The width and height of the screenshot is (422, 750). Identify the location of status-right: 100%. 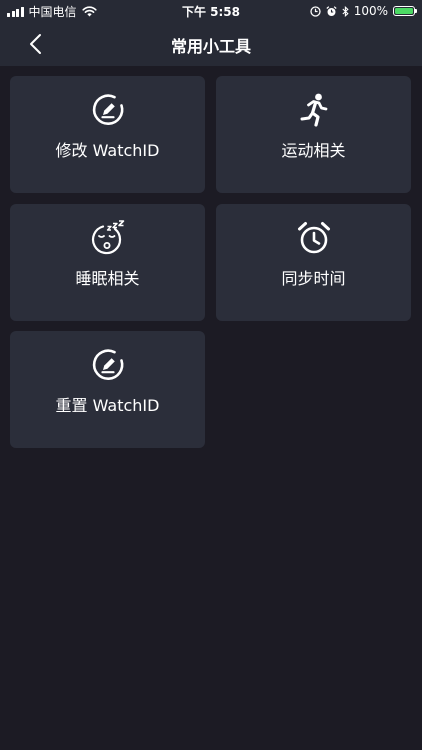
(363, 11).